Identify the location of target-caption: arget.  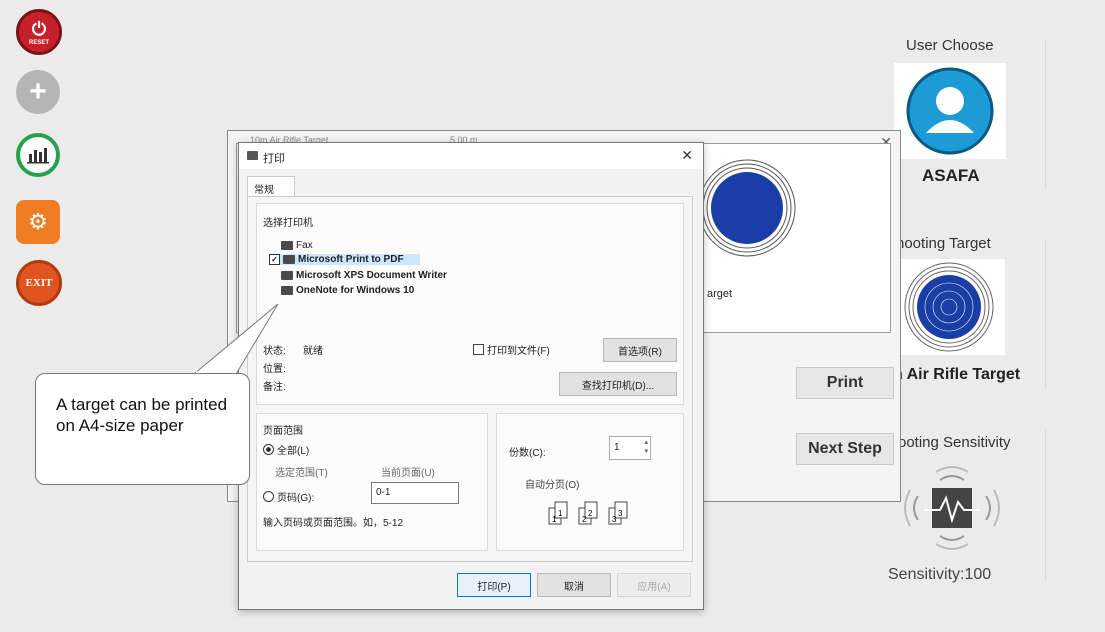
(720, 294).